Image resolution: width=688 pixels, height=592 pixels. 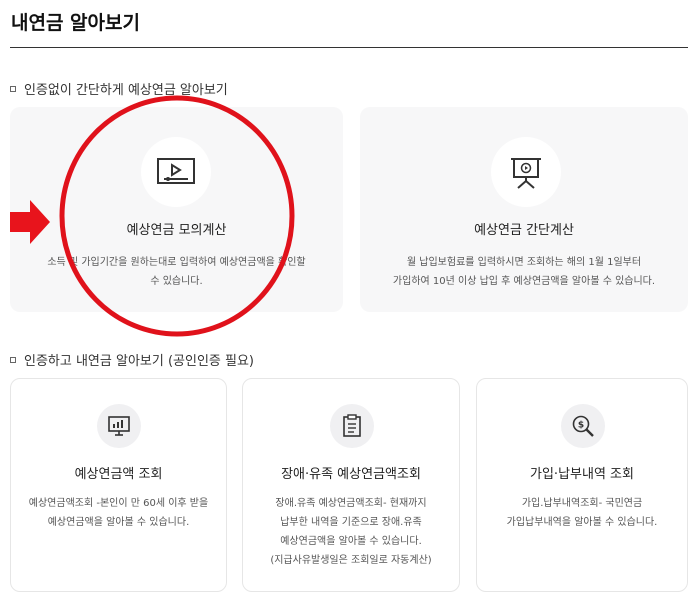 I want to click on card-description-line: 가입납부내역을 알아볼 수 있습니다., so click(x=582, y=522).